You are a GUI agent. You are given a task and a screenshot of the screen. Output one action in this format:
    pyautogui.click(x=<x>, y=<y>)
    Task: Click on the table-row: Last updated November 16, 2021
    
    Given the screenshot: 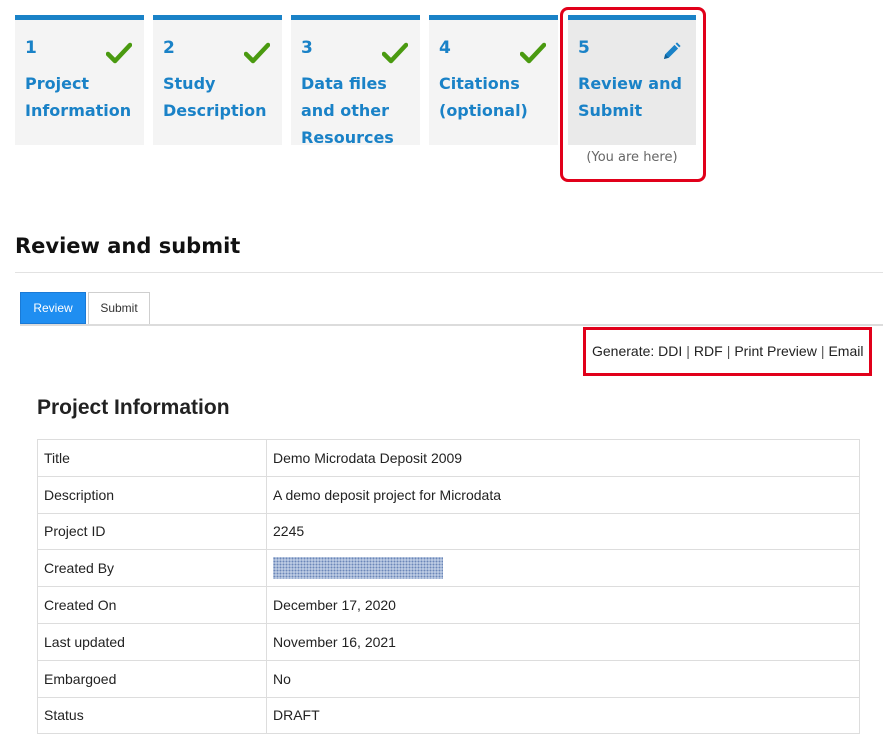 What is the action you would take?
    pyautogui.click(x=448, y=641)
    